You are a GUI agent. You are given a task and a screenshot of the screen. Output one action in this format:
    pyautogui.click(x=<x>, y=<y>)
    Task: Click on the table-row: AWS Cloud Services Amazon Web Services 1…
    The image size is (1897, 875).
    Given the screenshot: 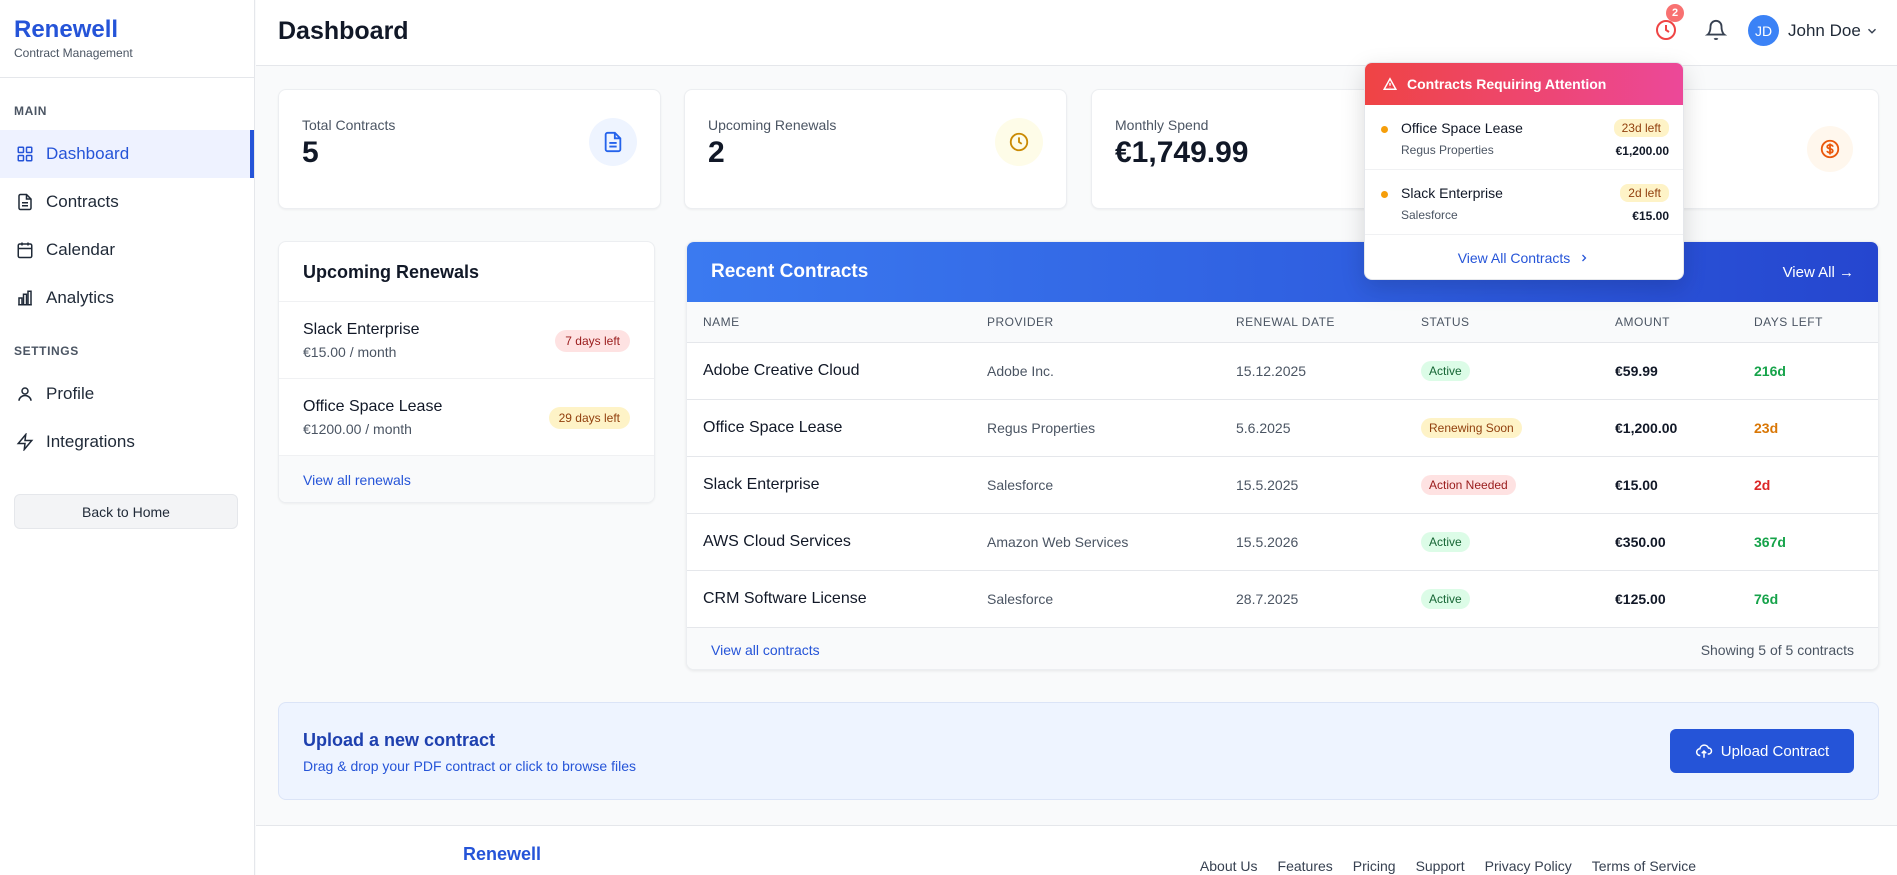 What is the action you would take?
    pyautogui.click(x=1282, y=542)
    